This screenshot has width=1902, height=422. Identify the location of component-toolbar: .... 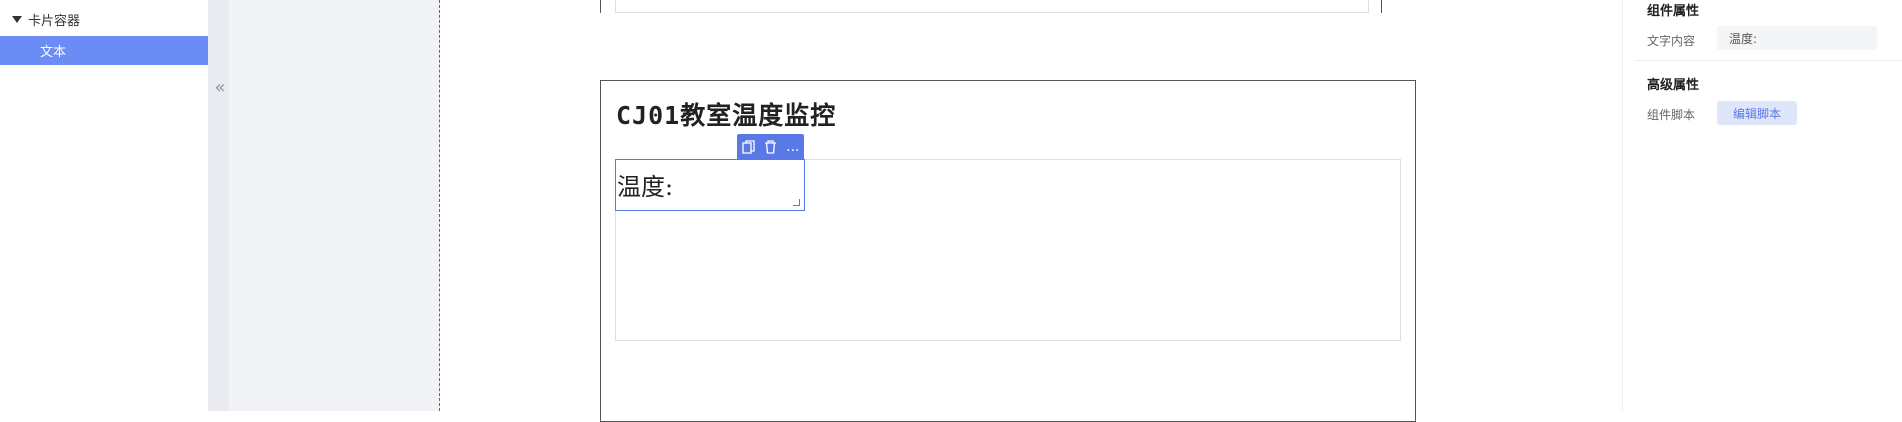
(770, 146).